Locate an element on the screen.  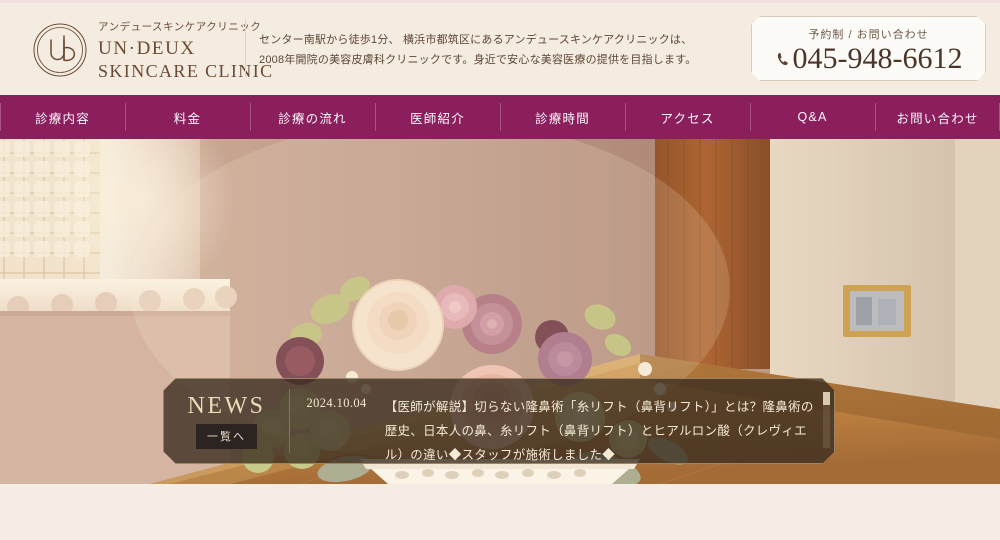
below-hero-section is located at coordinates (500, 512).